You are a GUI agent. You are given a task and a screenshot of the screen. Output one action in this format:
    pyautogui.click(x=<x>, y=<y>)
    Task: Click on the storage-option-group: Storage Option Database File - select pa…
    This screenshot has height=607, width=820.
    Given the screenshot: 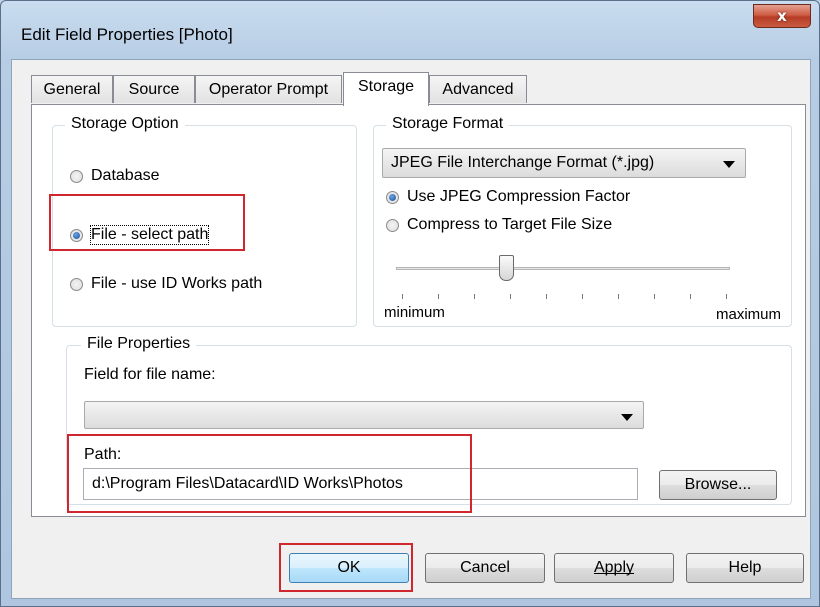 What is the action you would take?
    pyautogui.click(x=204, y=221)
    